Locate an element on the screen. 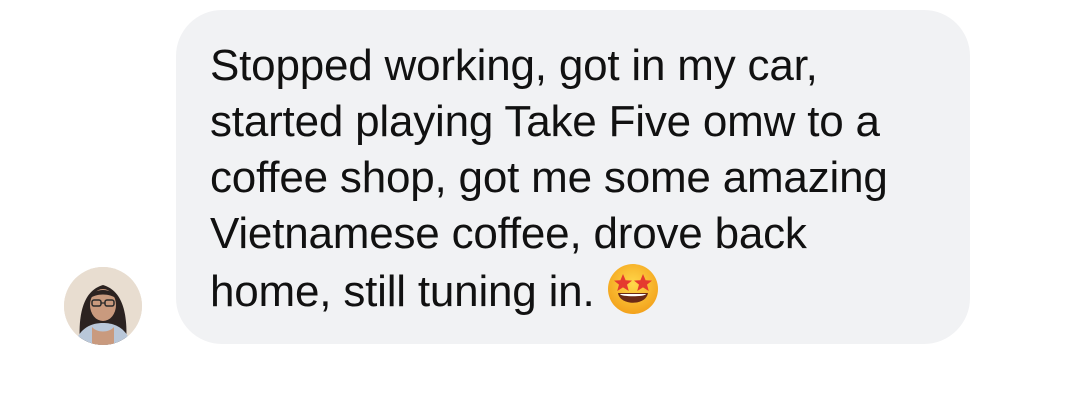  message-line: Stopped working, got in my car, is located at coordinates (514, 65).